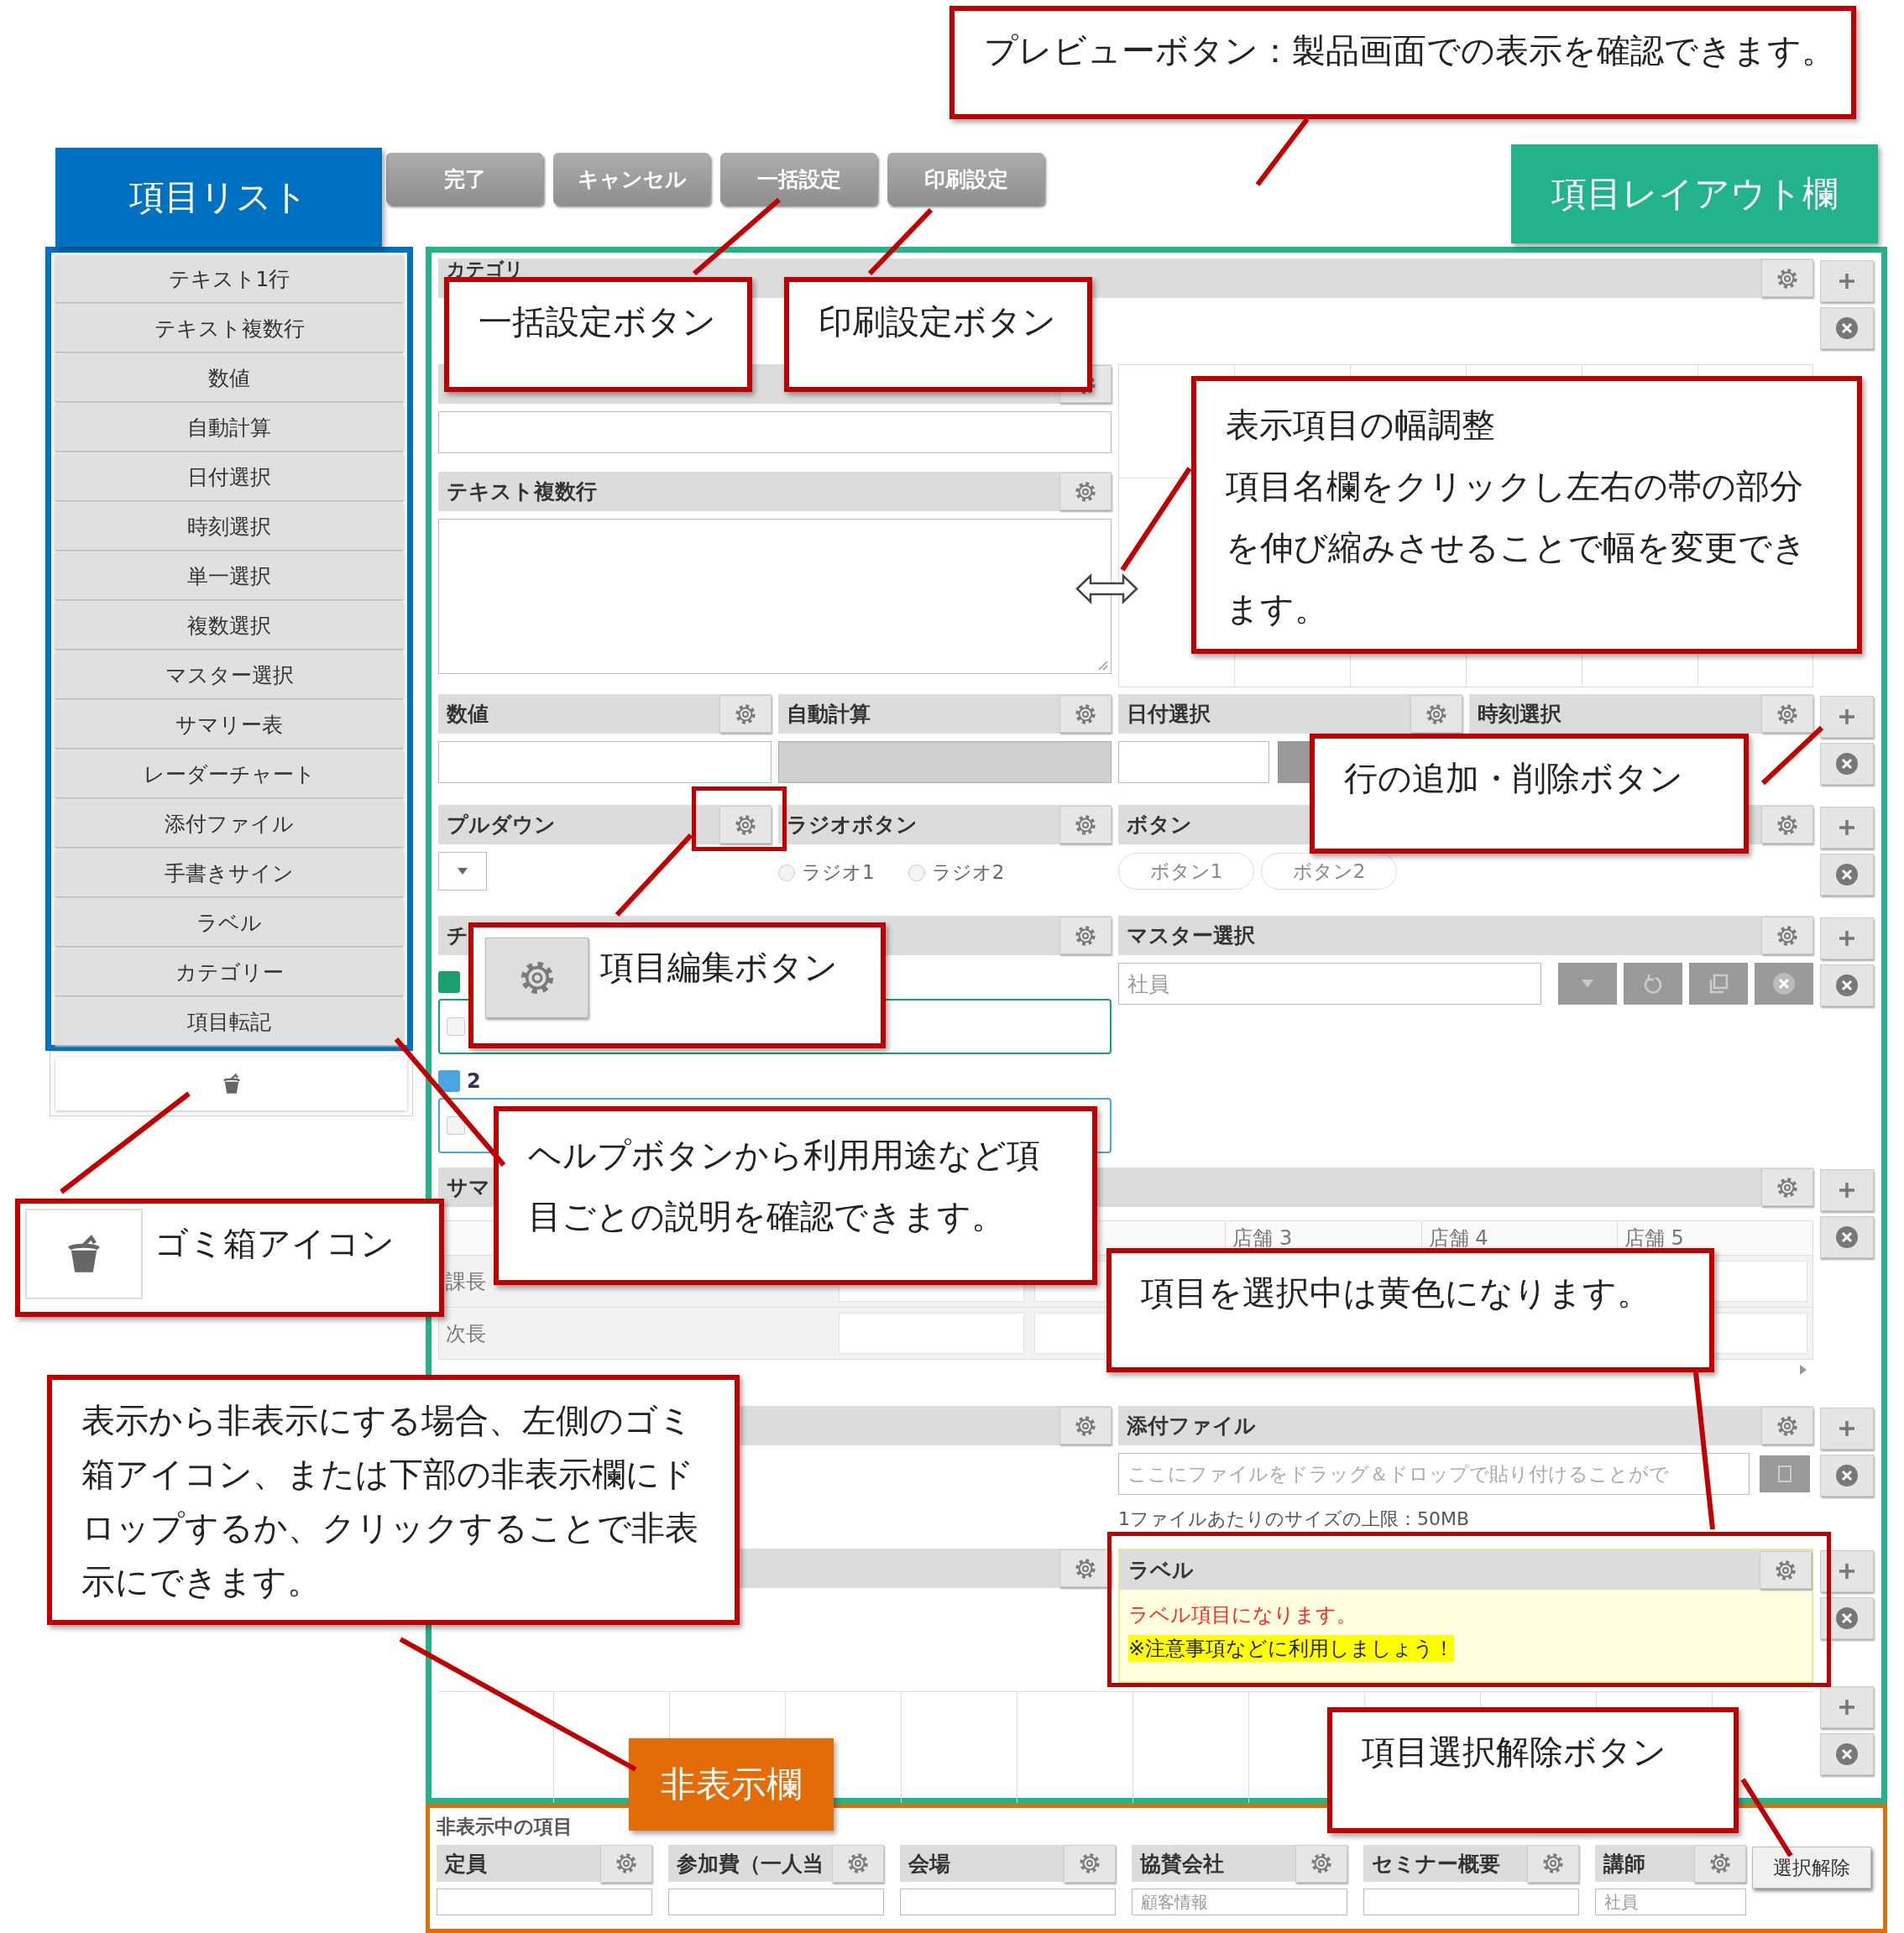 The height and width of the screenshot is (1933, 1904). What do you see at coordinates (1168, 714) in the screenshot?
I see `field-label: 日付選択` at bounding box center [1168, 714].